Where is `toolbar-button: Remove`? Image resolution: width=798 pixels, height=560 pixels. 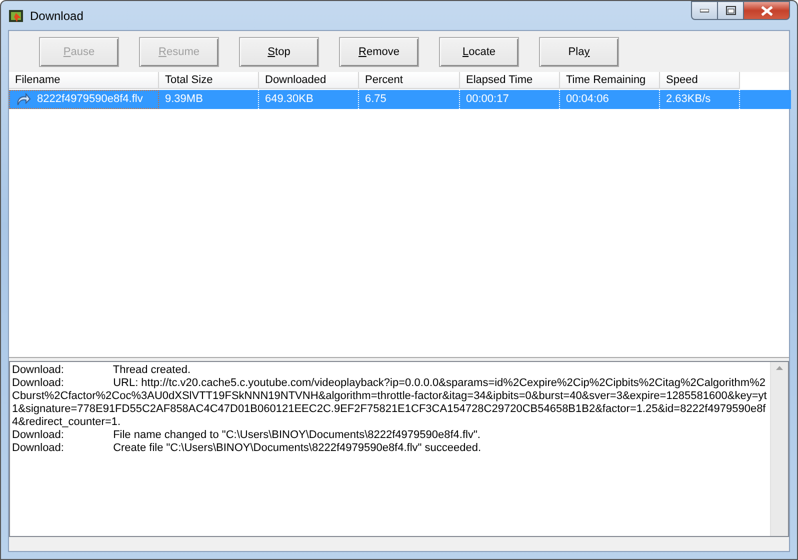 toolbar-button: Remove is located at coordinates (379, 52).